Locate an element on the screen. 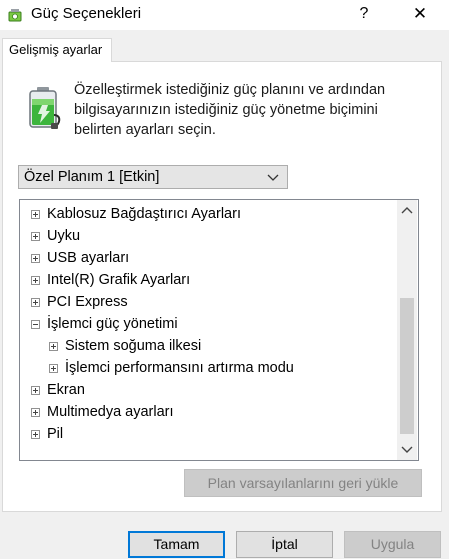 This screenshot has height=559, width=449. tab-advanced-settings: Gelişmiş ayarlar is located at coordinates (57, 50).